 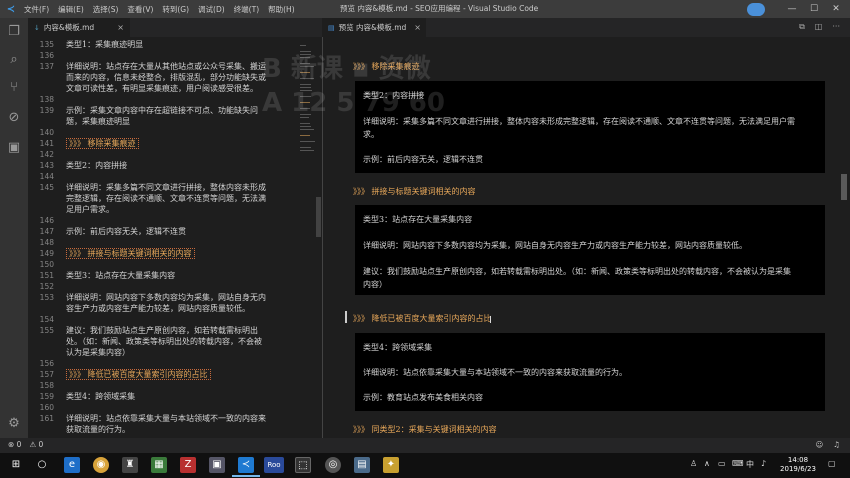 What do you see at coordinates (217, 465) in the screenshot?
I see `app-icon: ▣` at bounding box center [217, 465].